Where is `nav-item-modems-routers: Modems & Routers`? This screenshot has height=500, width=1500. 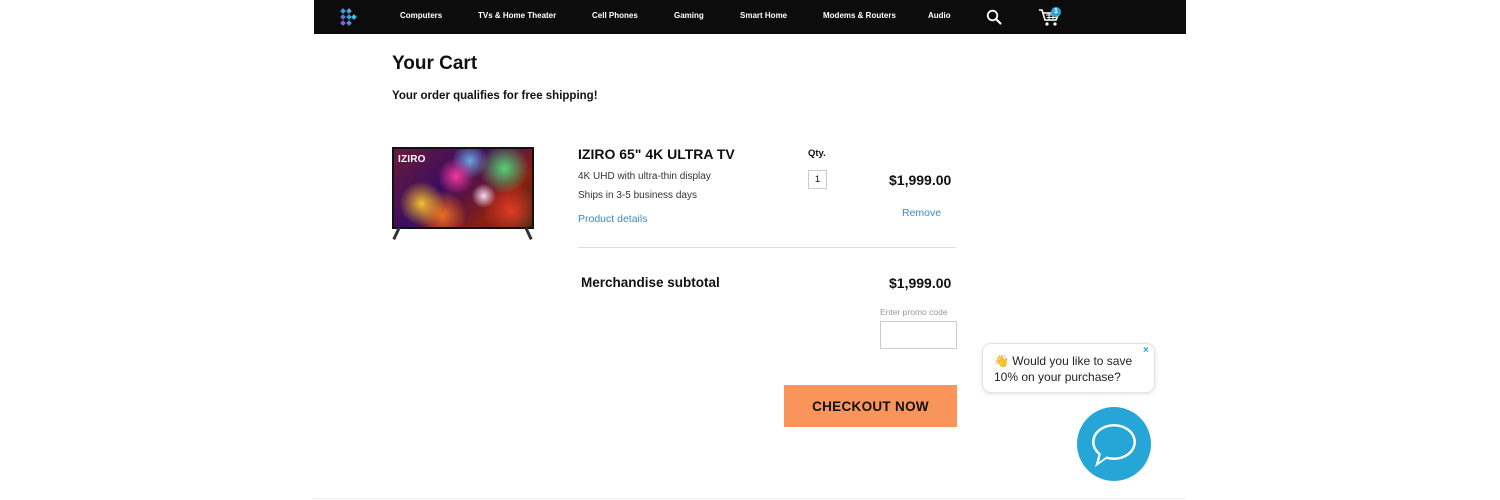 nav-item-modems-routers: Modems & Routers is located at coordinates (859, 15).